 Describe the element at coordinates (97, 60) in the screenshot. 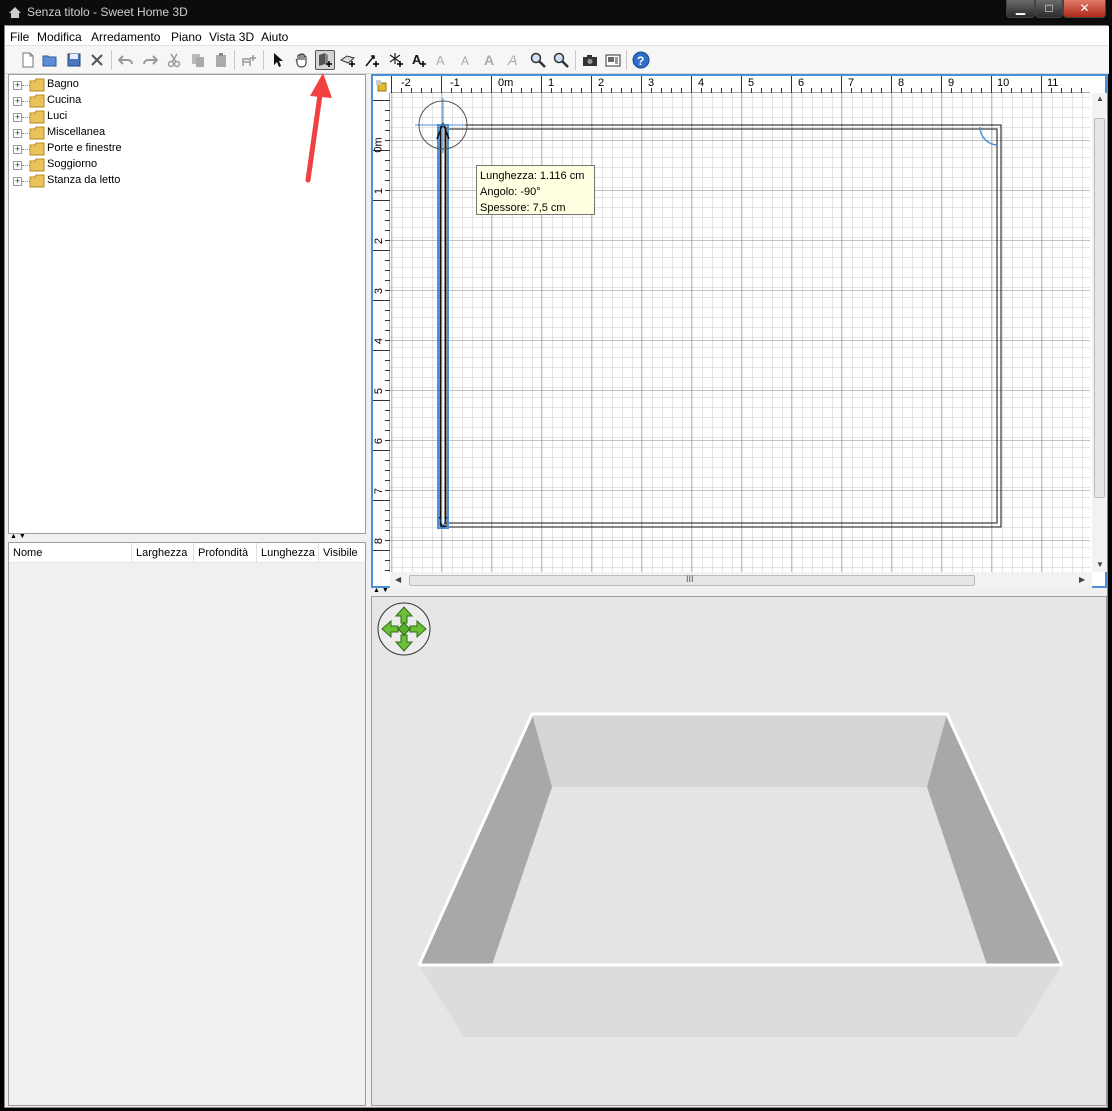

I see `preferences-icon` at that location.